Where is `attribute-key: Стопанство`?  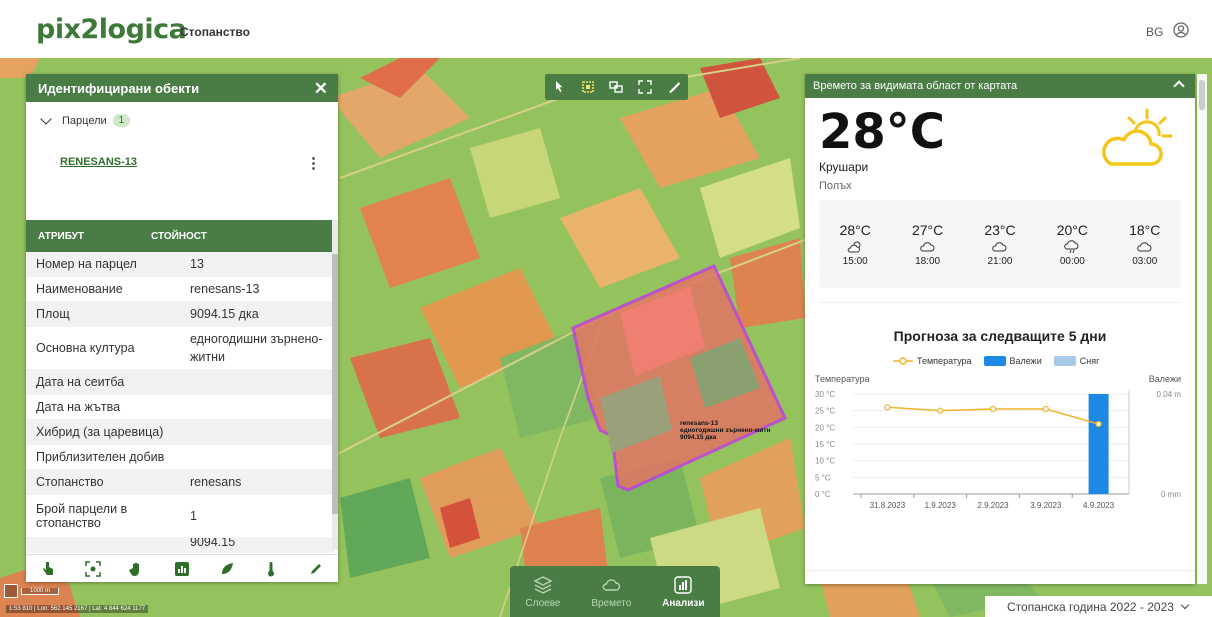
attribute-key: Стопанство is located at coordinates (70, 482).